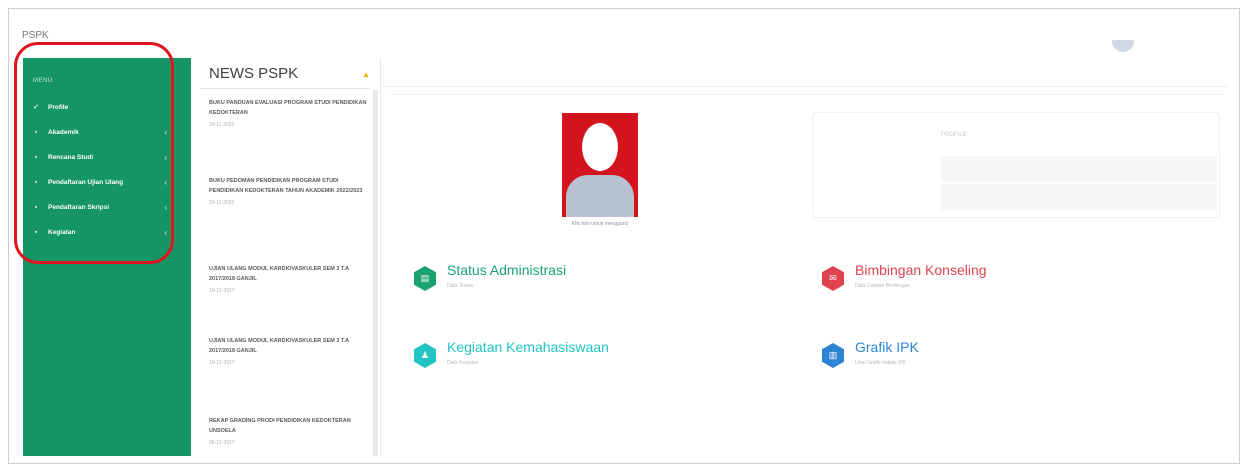 Image resolution: width=1252 pixels, height=472 pixels. What do you see at coordinates (366, 74) in the screenshot?
I see `collapse-icon: ▲` at bounding box center [366, 74].